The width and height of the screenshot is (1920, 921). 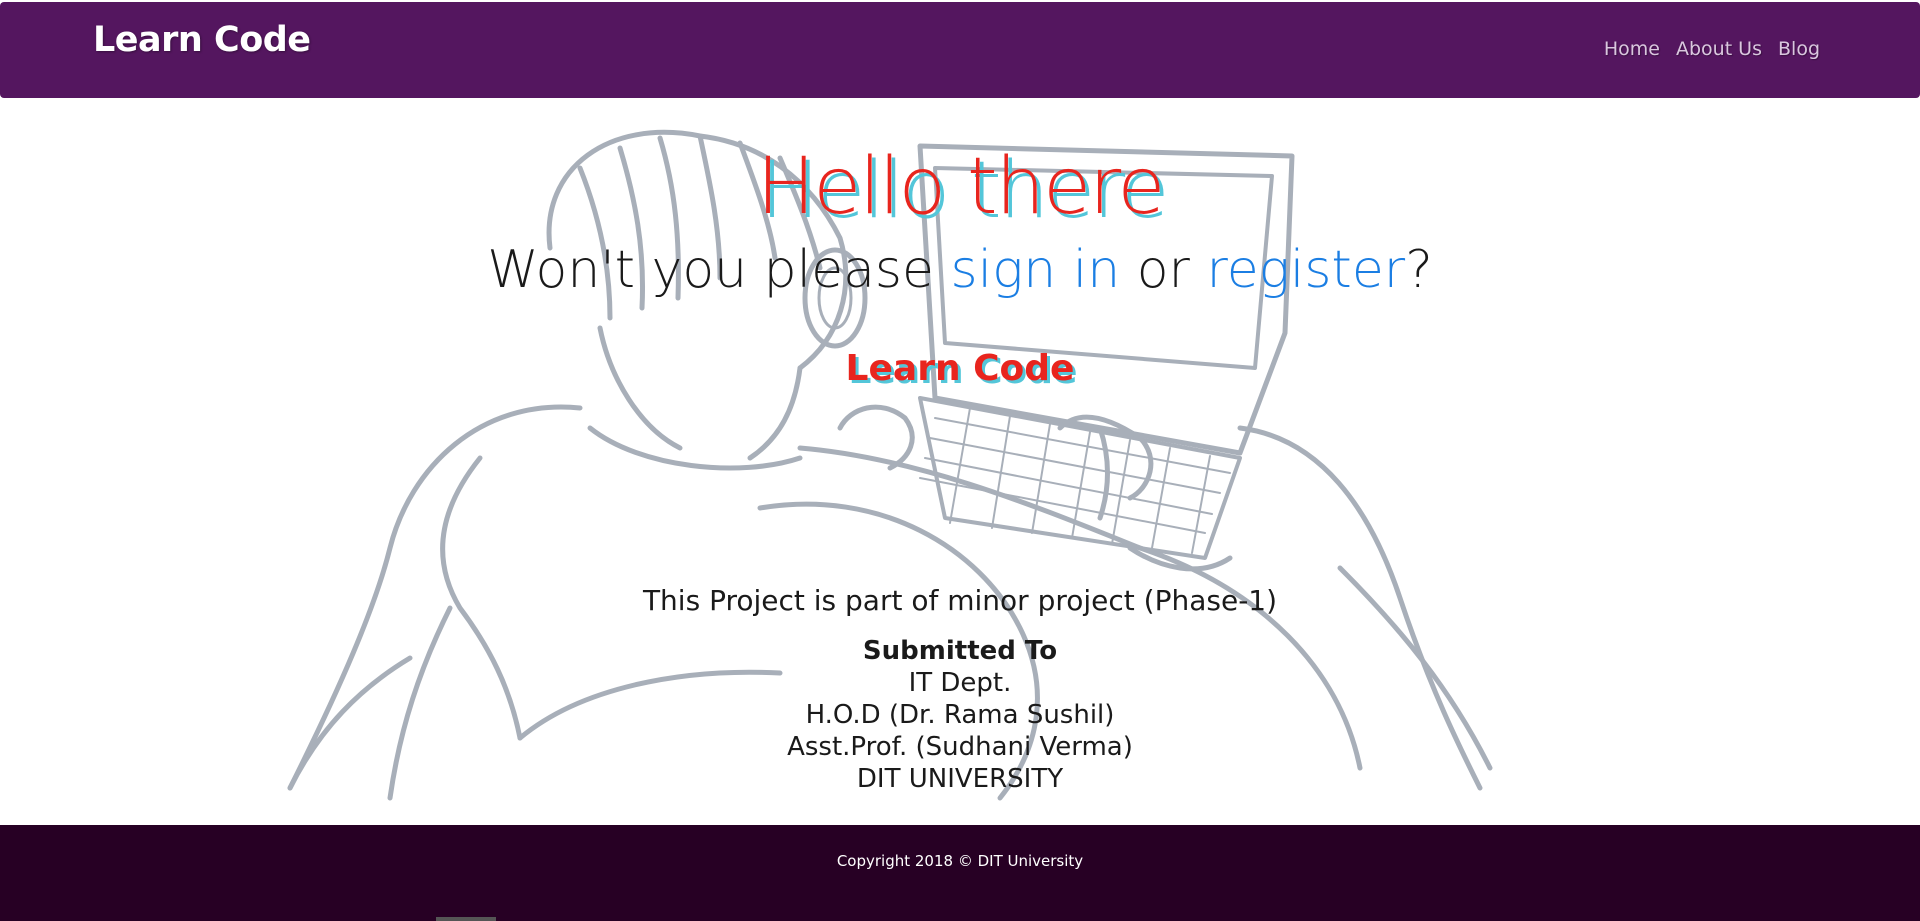 I want to click on prompt-suffix: ?, so click(x=1419, y=270).